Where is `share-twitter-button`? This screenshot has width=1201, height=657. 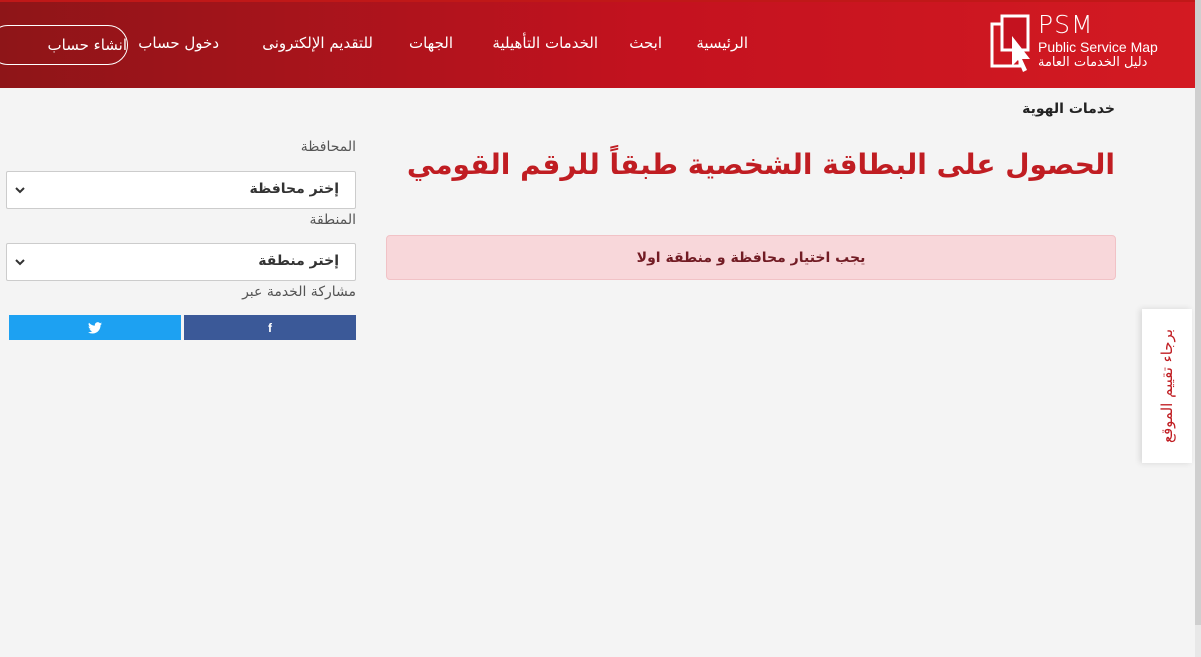
share-twitter-button is located at coordinates (95, 327).